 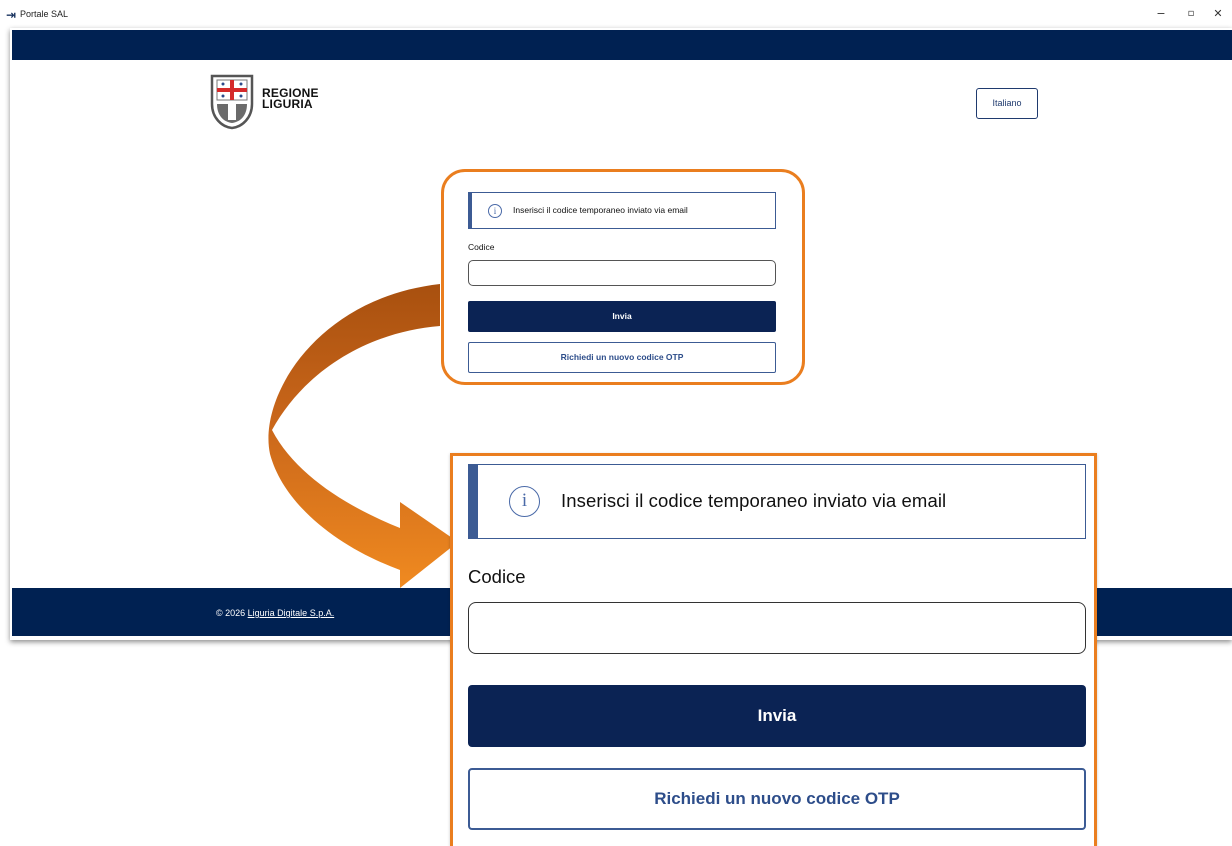 What do you see at coordinates (777, 628) in the screenshot?
I see `code-input-zoom` at bounding box center [777, 628].